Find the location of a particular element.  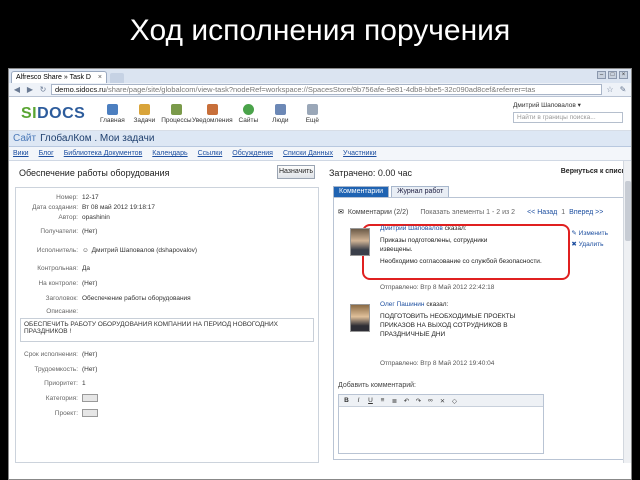

assign-button: Назначить is located at coordinates (296, 172).